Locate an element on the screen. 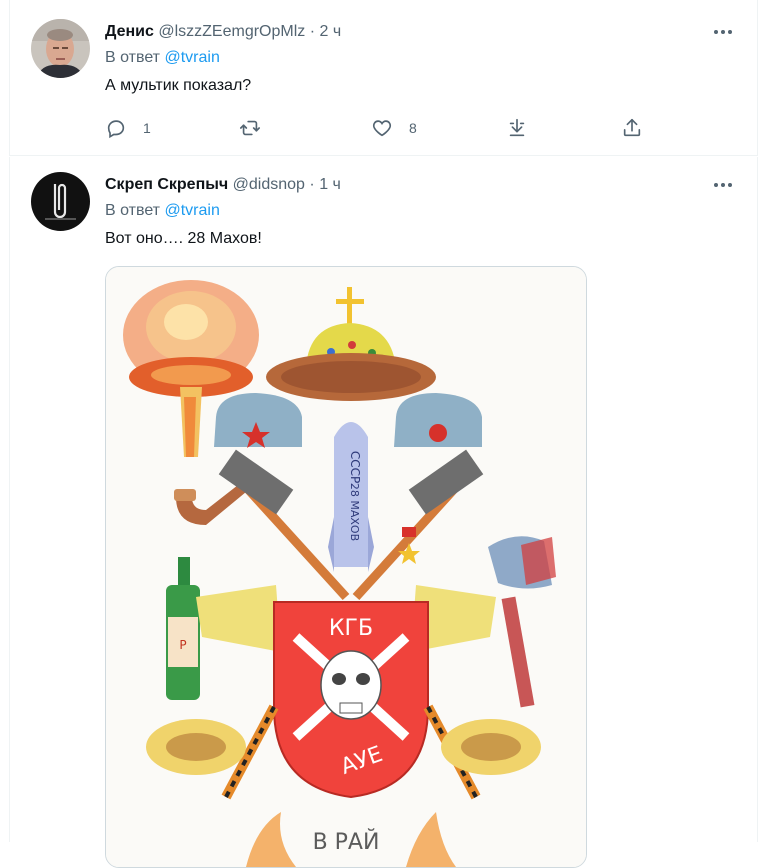  reply-count: 1 is located at coordinates (147, 128).